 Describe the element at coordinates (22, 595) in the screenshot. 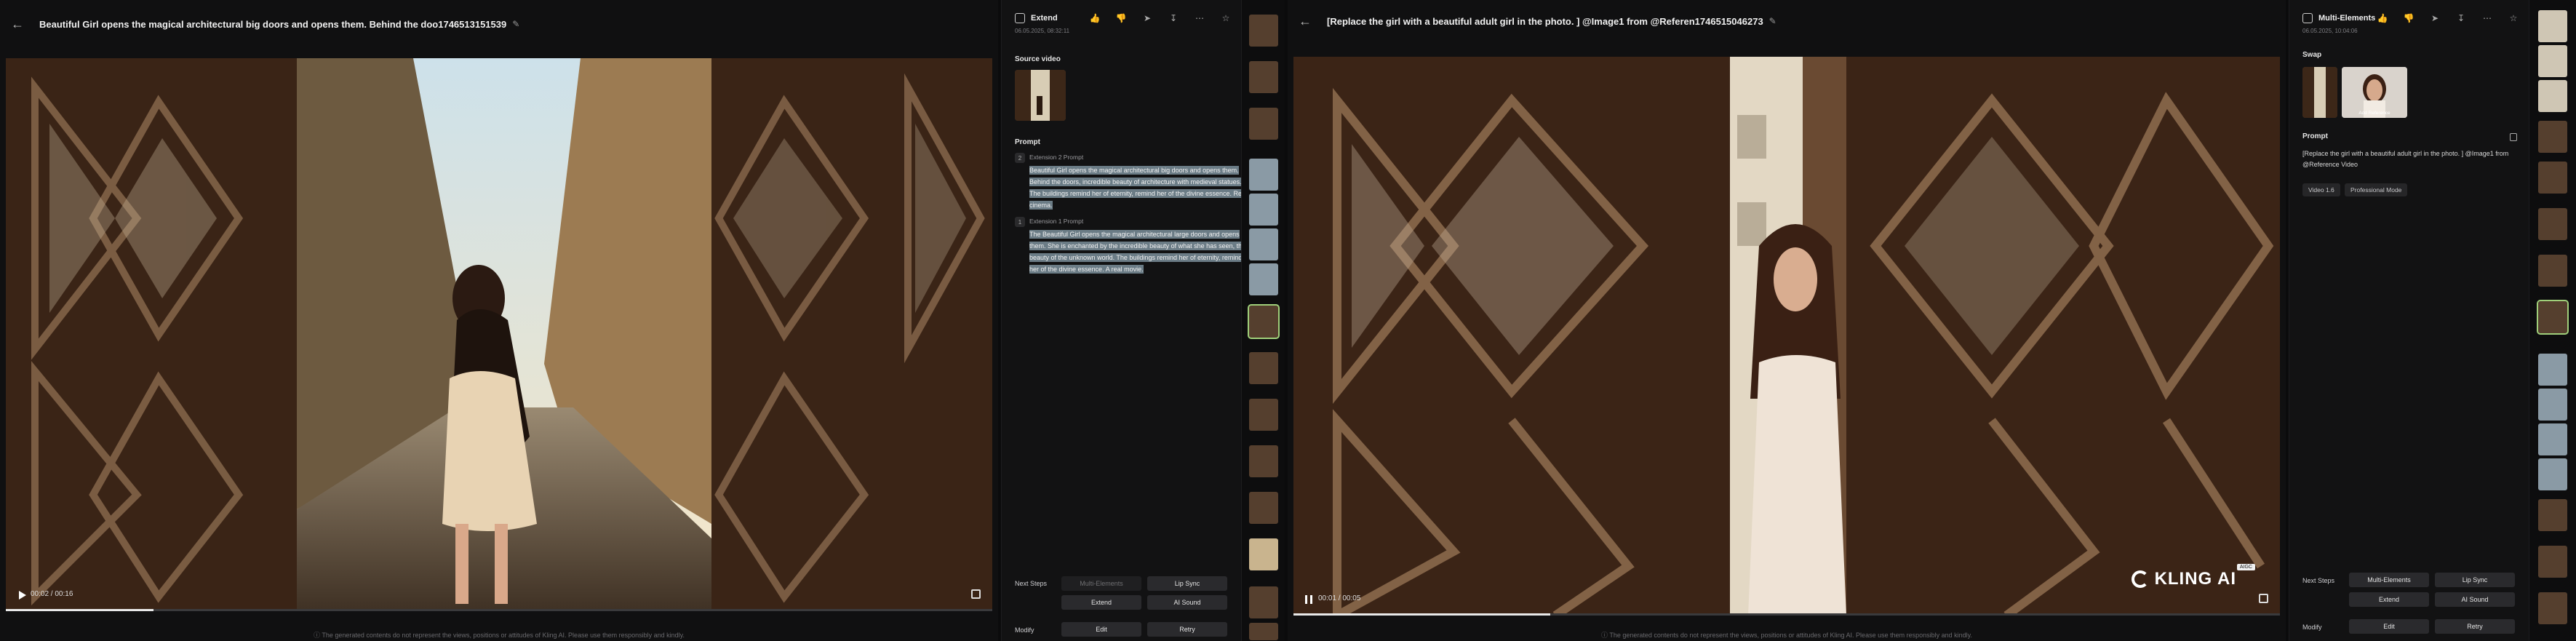

I see `play-icon` at that location.